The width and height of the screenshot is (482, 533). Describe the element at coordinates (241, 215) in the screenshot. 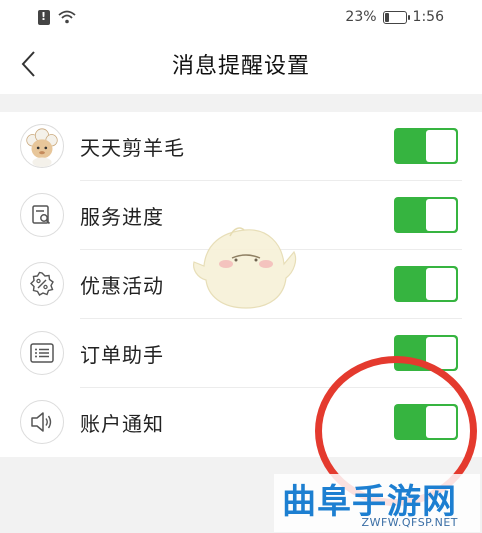

I see `setting-row-service-progress: 服务进度` at that location.